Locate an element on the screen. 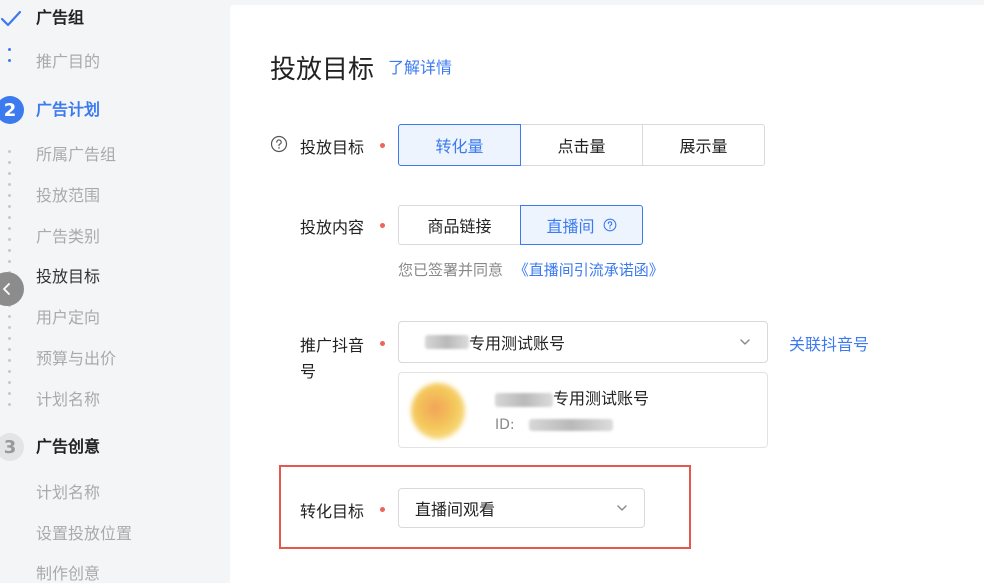 The height and width of the screenshot is (583, 984). live-room-label: 直播间 is located at coordinates (570, 226).